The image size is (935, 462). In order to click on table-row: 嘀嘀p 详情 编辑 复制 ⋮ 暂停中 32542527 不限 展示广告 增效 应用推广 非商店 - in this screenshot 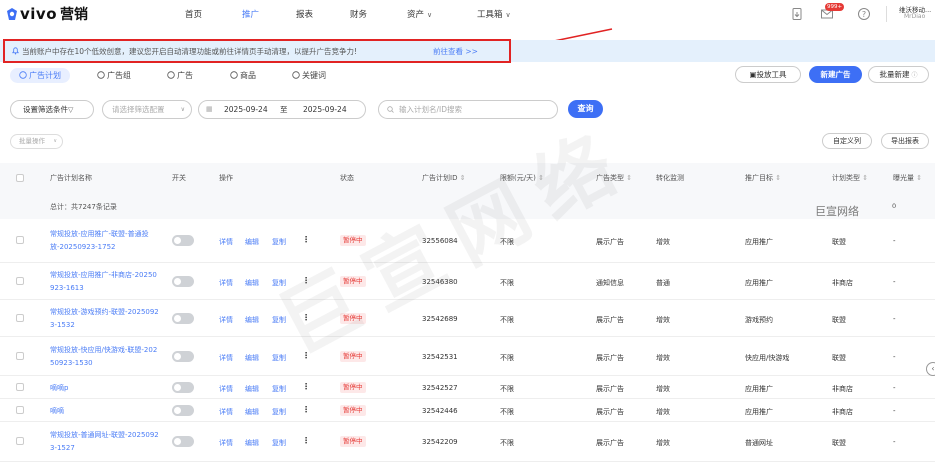, I will do `click(467, 387)`.